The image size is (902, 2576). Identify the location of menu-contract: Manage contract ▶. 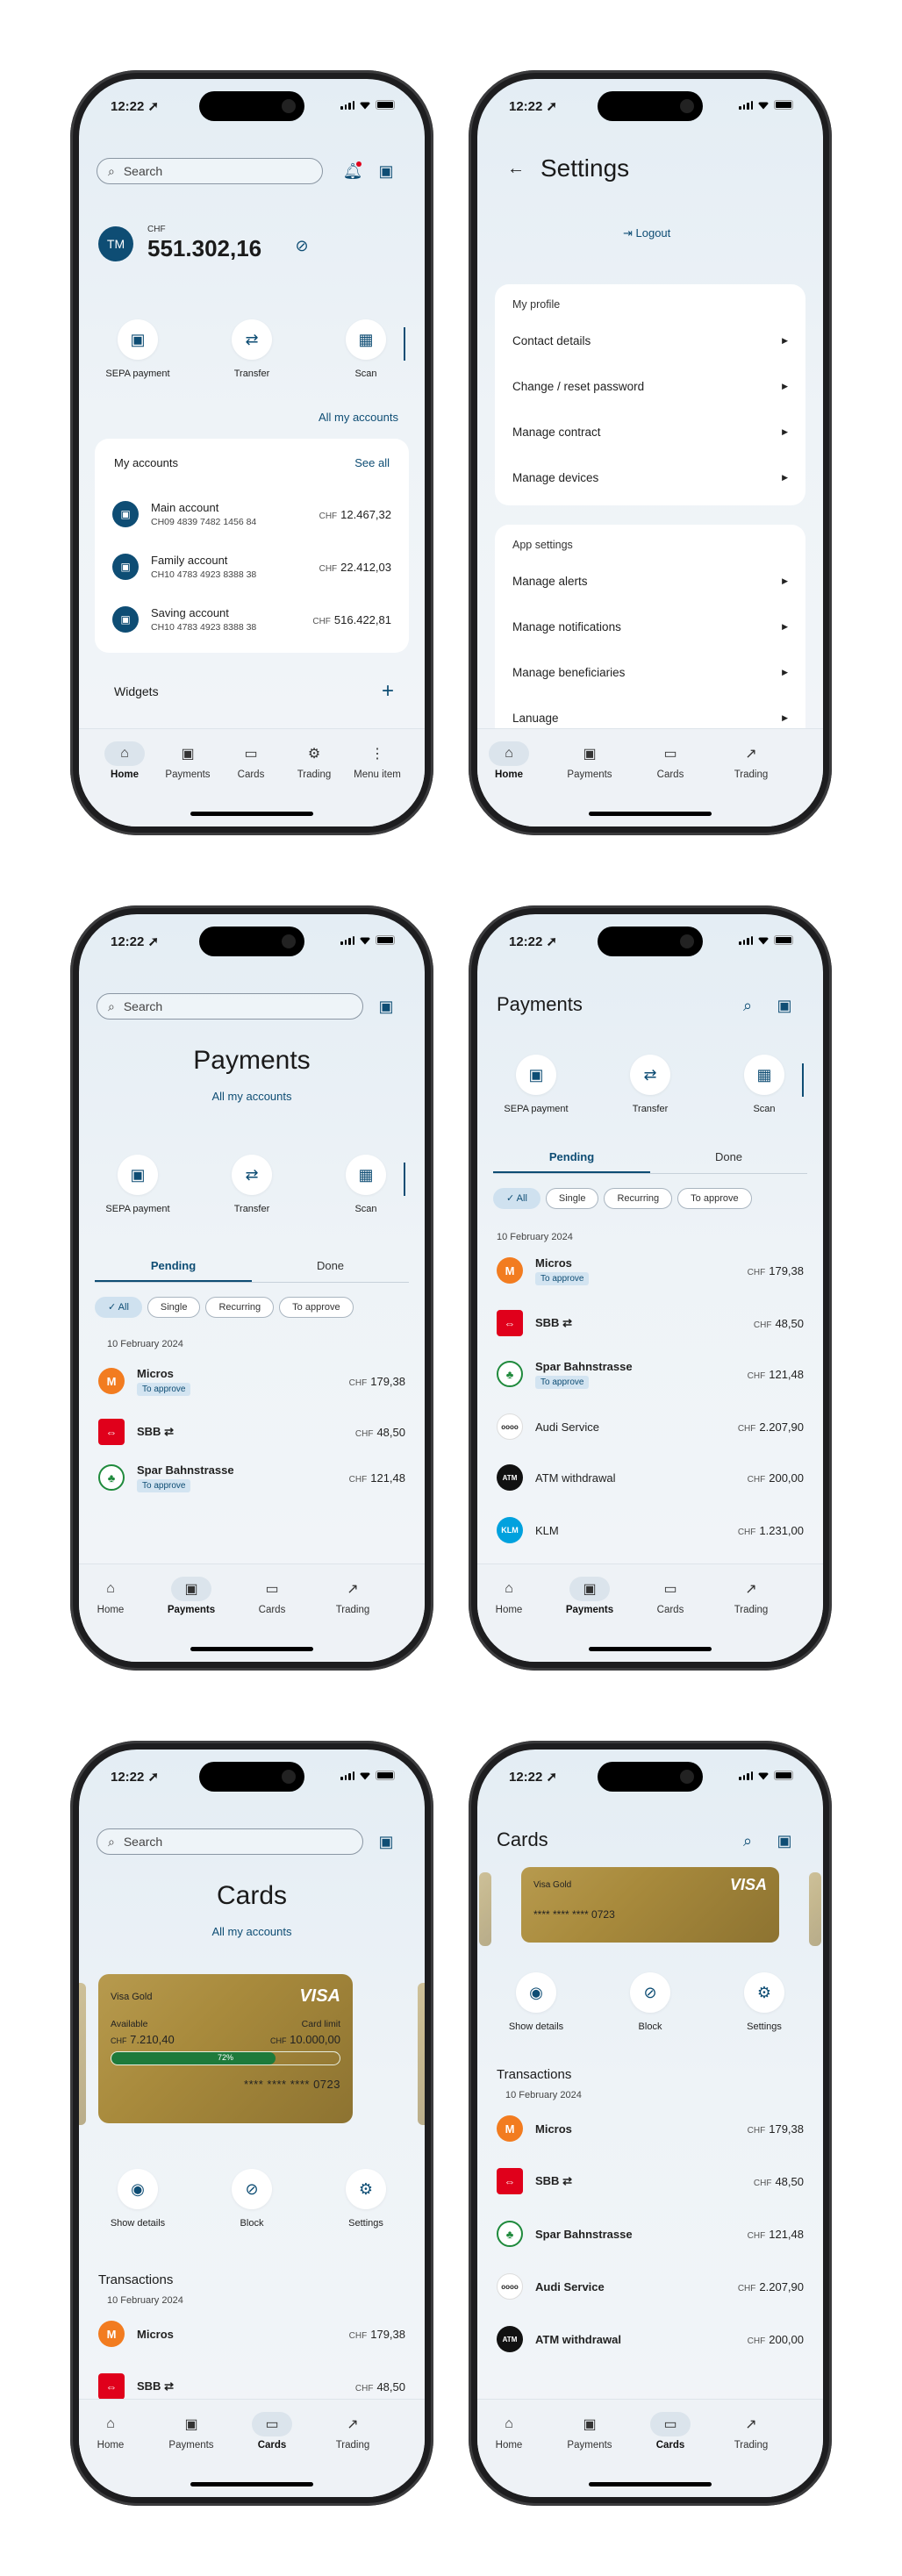
(650, 431).